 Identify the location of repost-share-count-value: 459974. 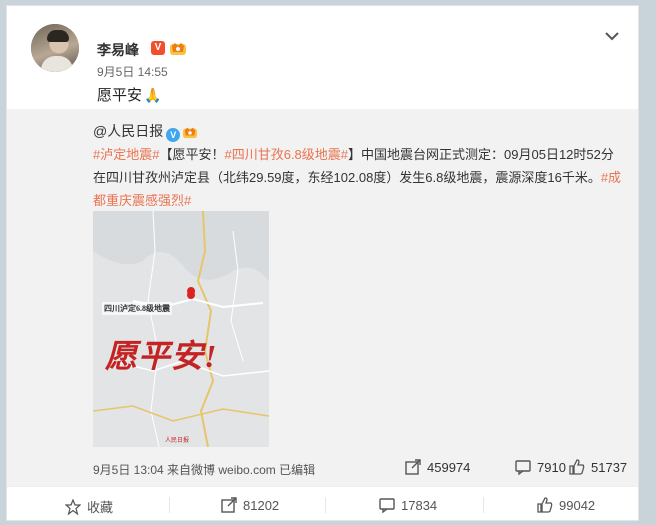
(449, 467).